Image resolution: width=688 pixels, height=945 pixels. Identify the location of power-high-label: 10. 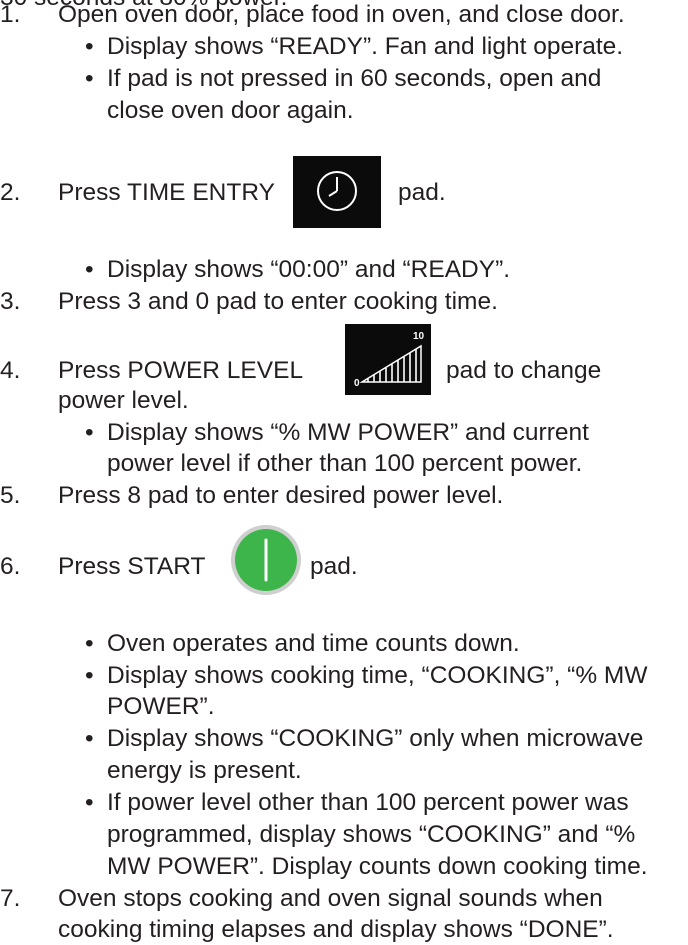
(419, 336).